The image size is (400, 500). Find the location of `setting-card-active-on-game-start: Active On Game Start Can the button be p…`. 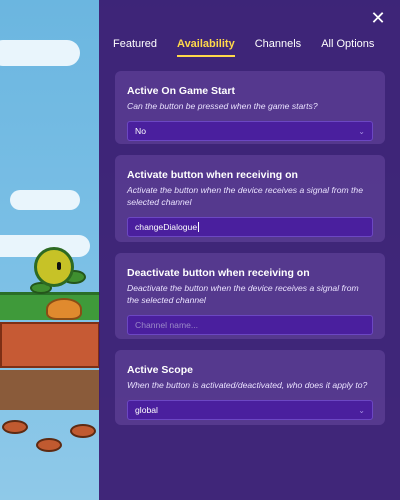

setting-card-active-on-game-start: Active On Game Start Can the button be p… is located at coordinates (250, 107).